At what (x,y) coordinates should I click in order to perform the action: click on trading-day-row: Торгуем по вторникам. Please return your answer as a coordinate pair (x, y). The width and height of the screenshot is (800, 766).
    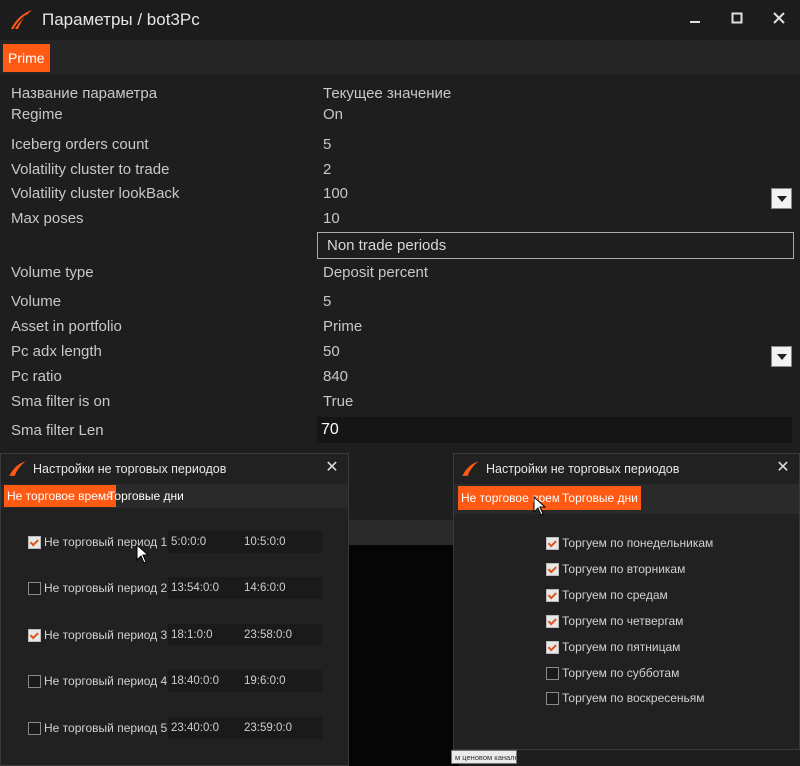
    Looking at the image, I should click on (626, 570).